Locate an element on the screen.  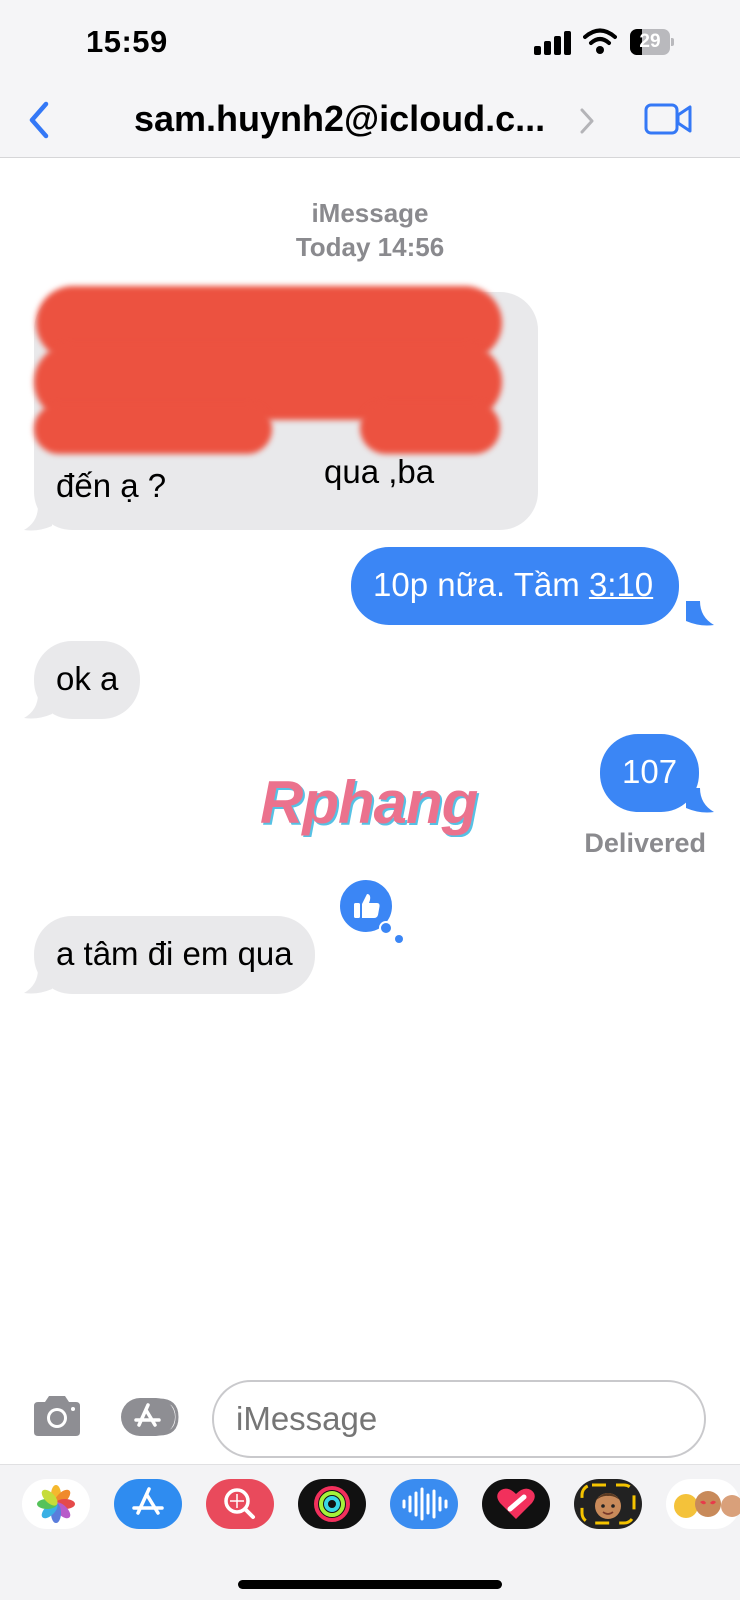
activity-icon is located at coordinates (332, 1504).